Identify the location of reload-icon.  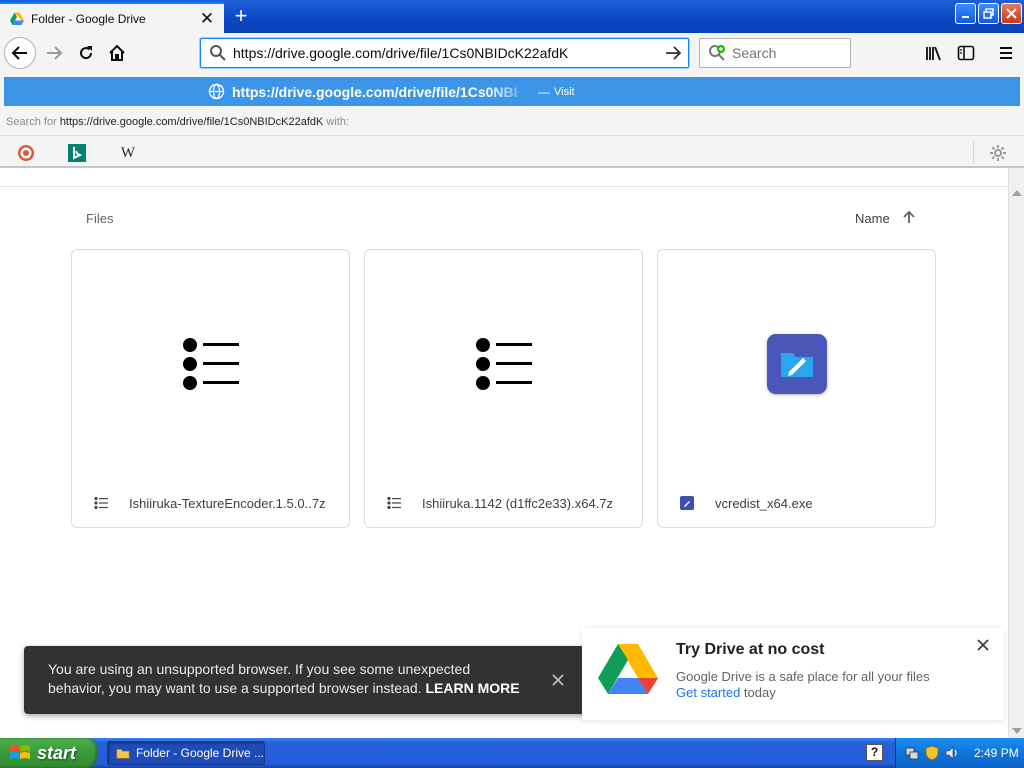
(86, 53).